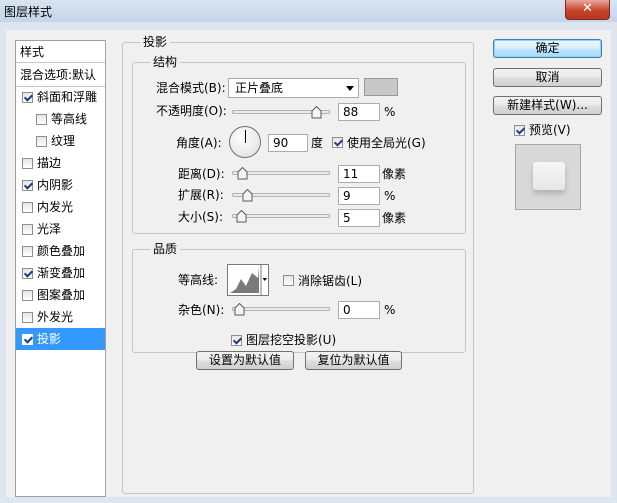  What do you see at coordinates (191, 88) in the screenshot?
I see `blend-mode-label: 混合模式(B):` at bounding box center [191, 88].